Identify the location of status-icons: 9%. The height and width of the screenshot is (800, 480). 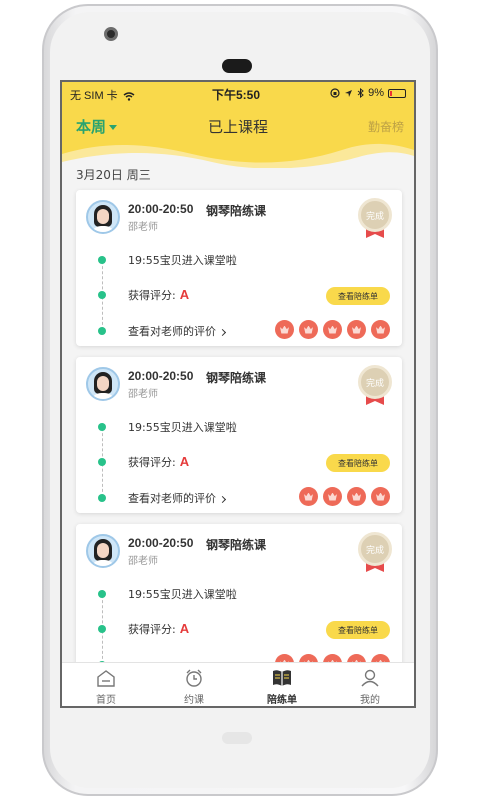
(368, 93).